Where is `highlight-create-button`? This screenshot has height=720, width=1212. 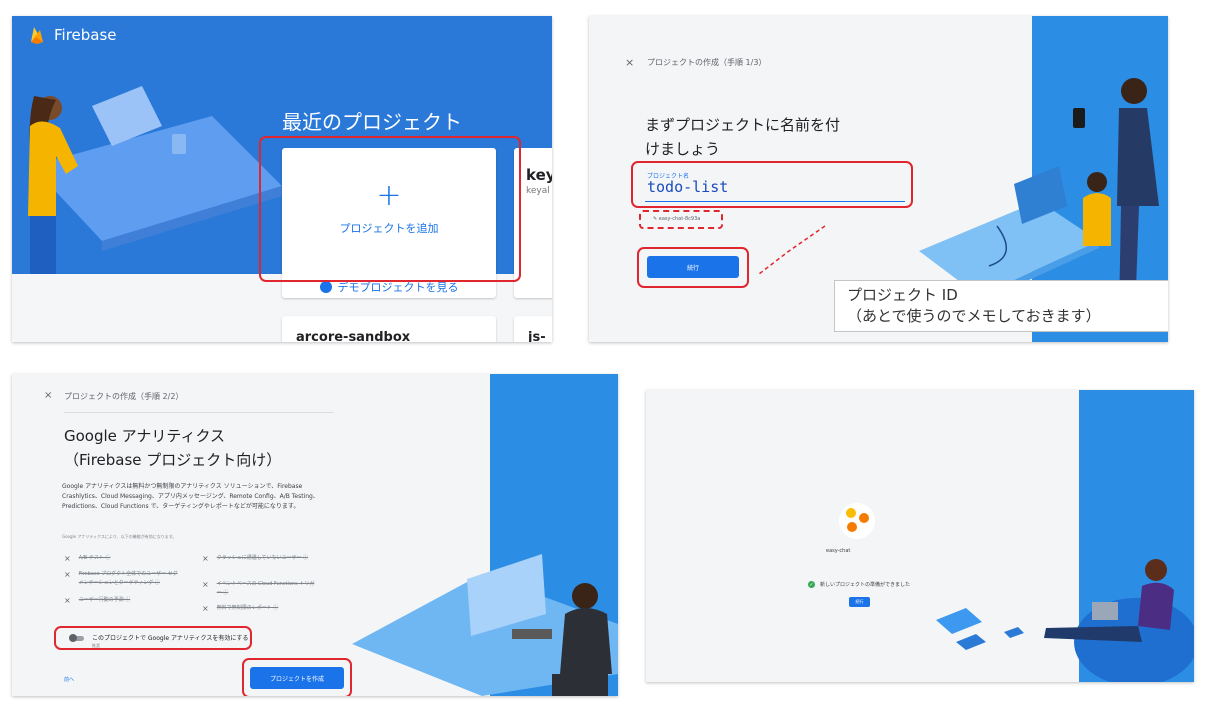 highlight-create-button is located at coordinates (297, 677).